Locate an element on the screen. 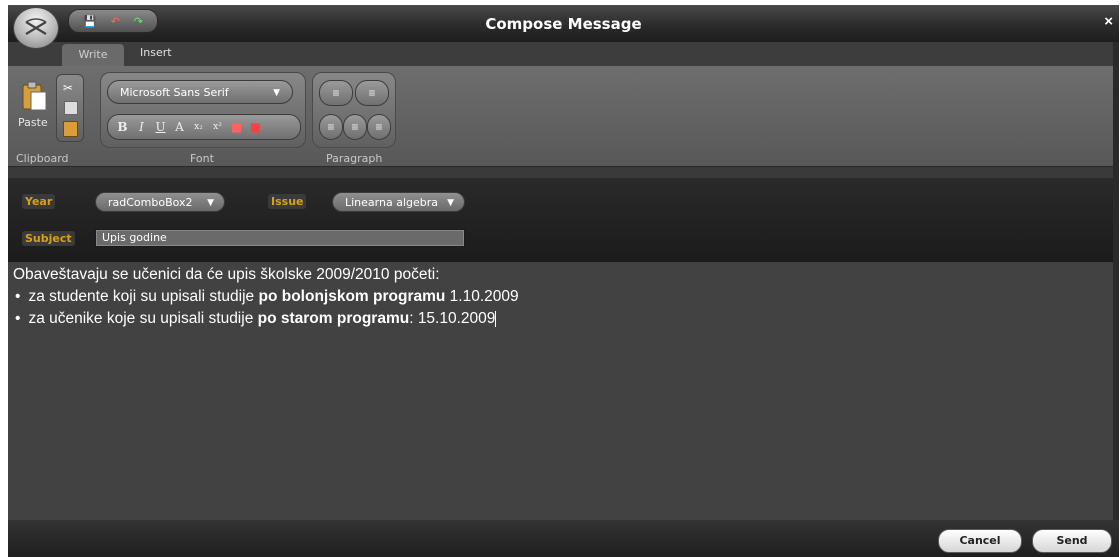 The height and width of the screenshot is (557, 1120). paste-button: Paste is located at coordinates (34, 107).